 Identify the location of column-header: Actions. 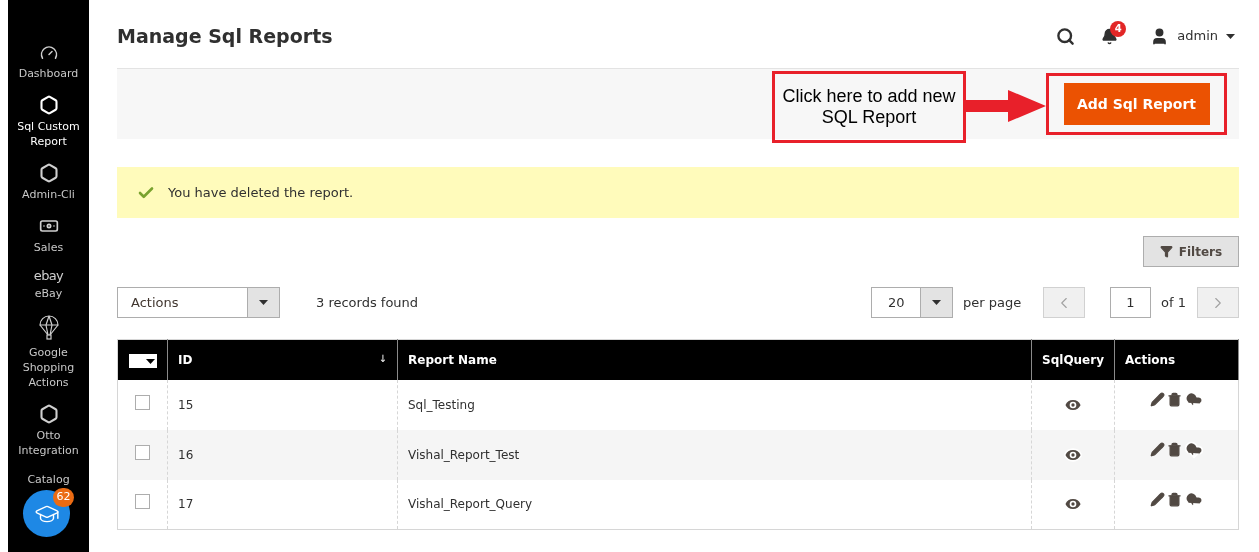
(1176, 359).